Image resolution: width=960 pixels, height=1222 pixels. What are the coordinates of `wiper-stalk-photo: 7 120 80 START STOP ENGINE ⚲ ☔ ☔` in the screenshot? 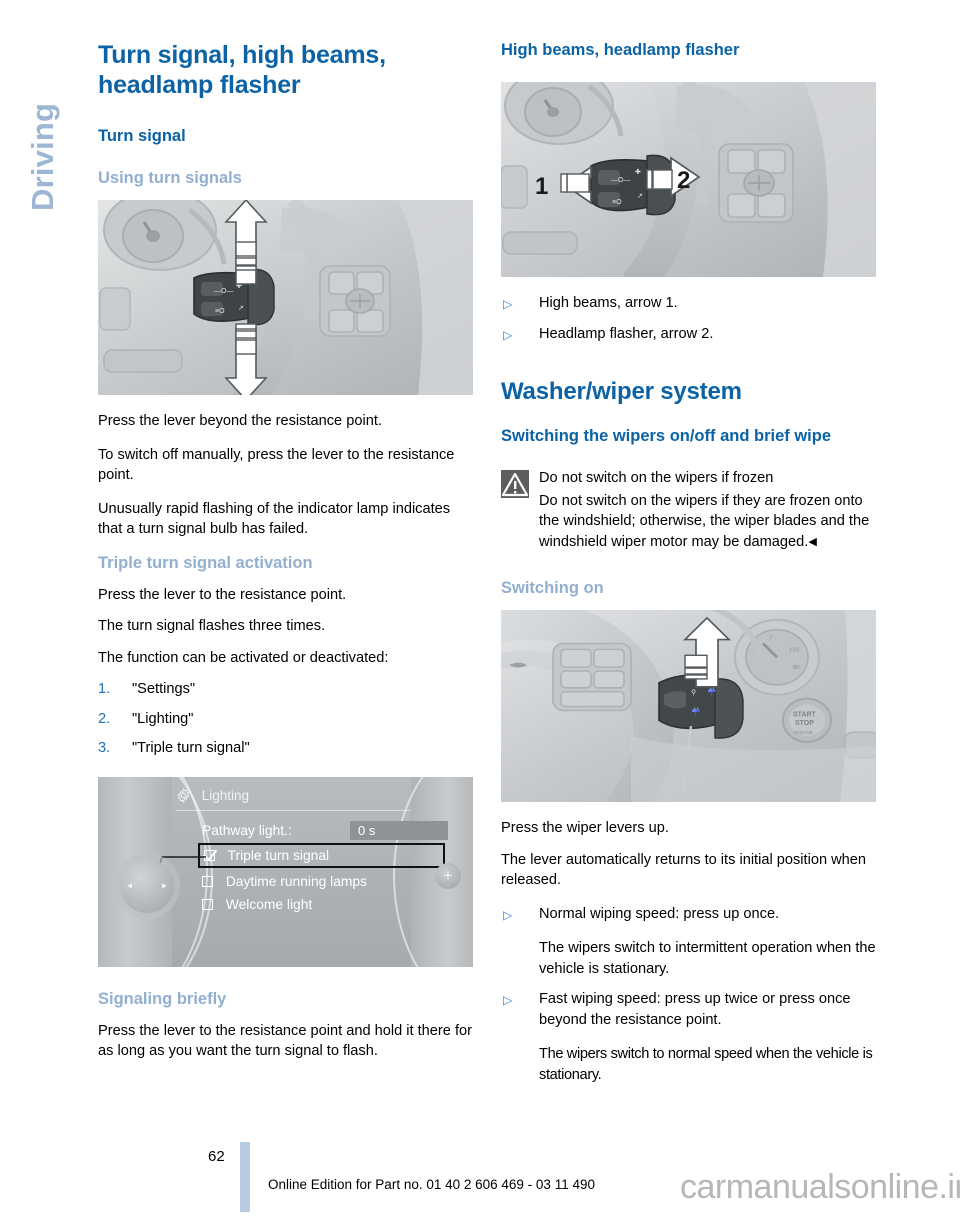 It's located at (688, 706).